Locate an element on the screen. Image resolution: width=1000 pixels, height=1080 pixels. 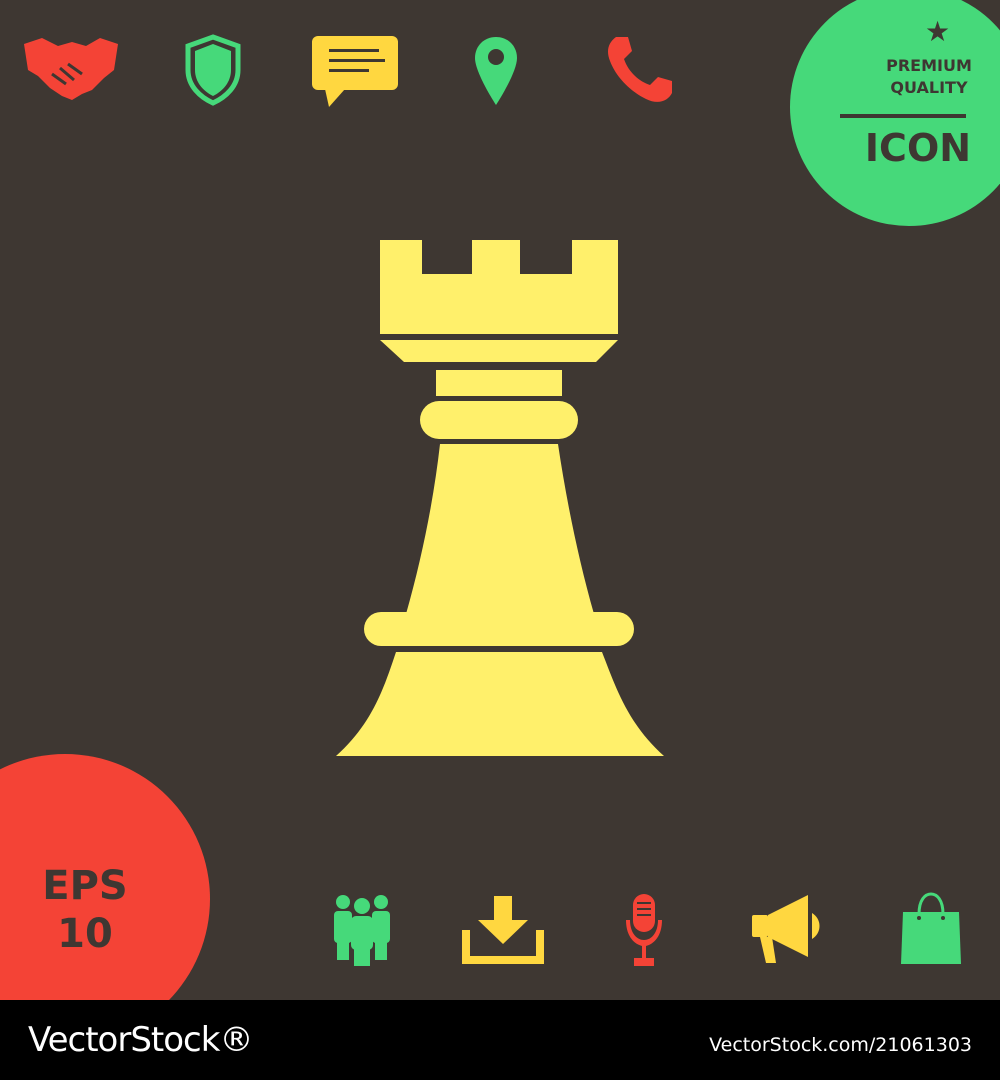
eps-caption: EPS 10 is located at coordinates (85, 910).